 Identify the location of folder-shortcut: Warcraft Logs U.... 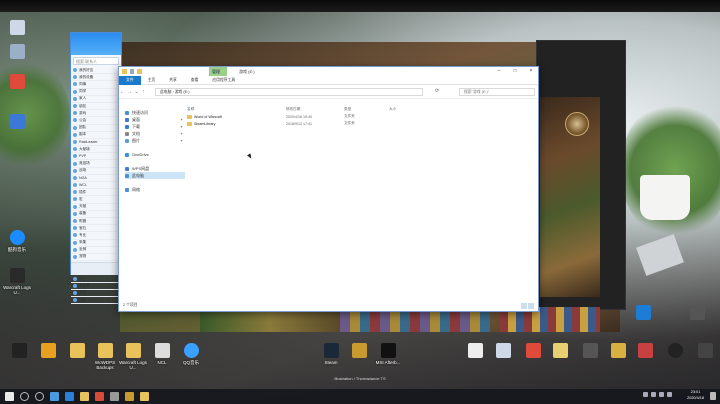
(133, 356).